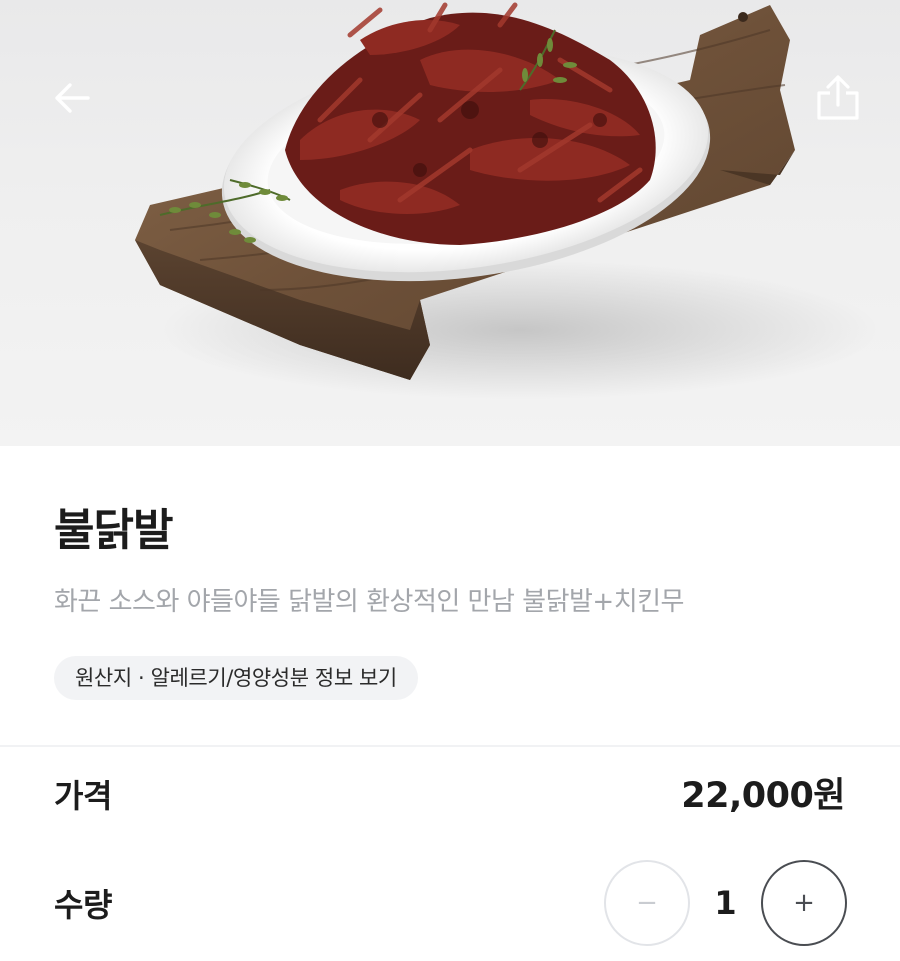 The width and height of the screenshot is (900, 961). What do you see at coordinates (369, 602) in the screenshot?
I see `product-description: 화끈 소스와 야들야들 닭발의 환상적인 만남 불닭발+치킨무` at bounding box center [369, 602].